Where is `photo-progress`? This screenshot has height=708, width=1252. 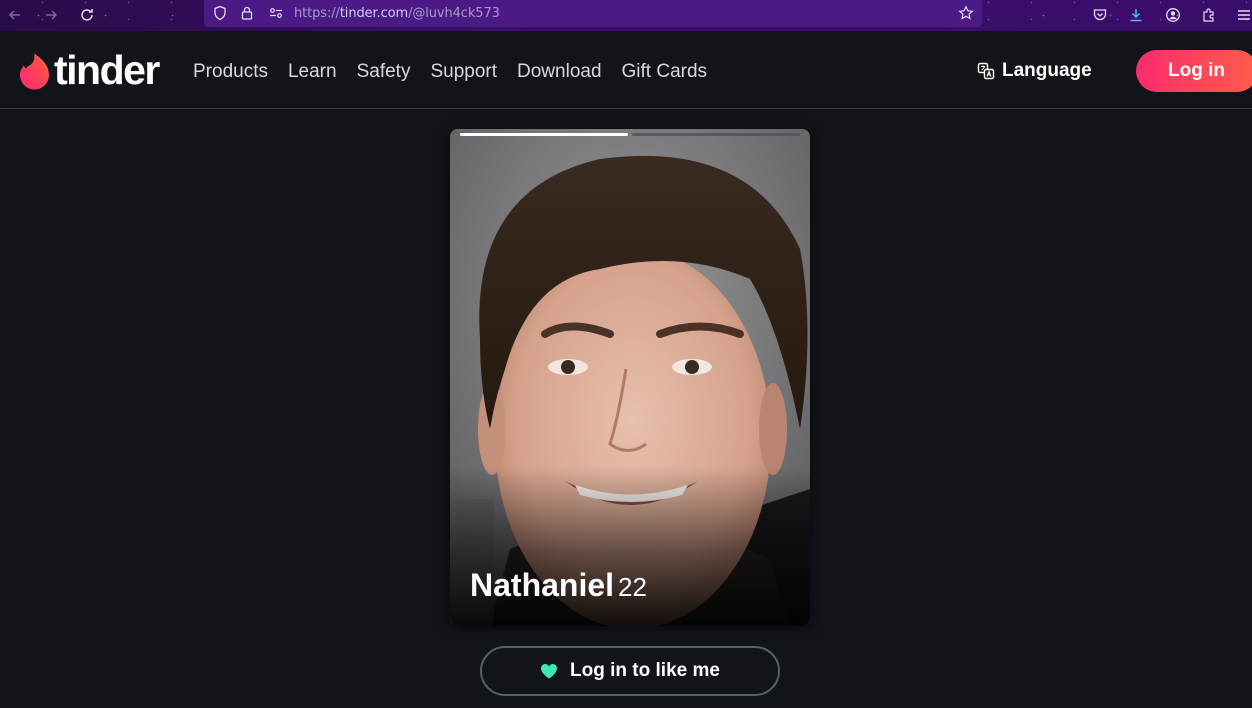
photo-progress is located at coordinates (630, 135).